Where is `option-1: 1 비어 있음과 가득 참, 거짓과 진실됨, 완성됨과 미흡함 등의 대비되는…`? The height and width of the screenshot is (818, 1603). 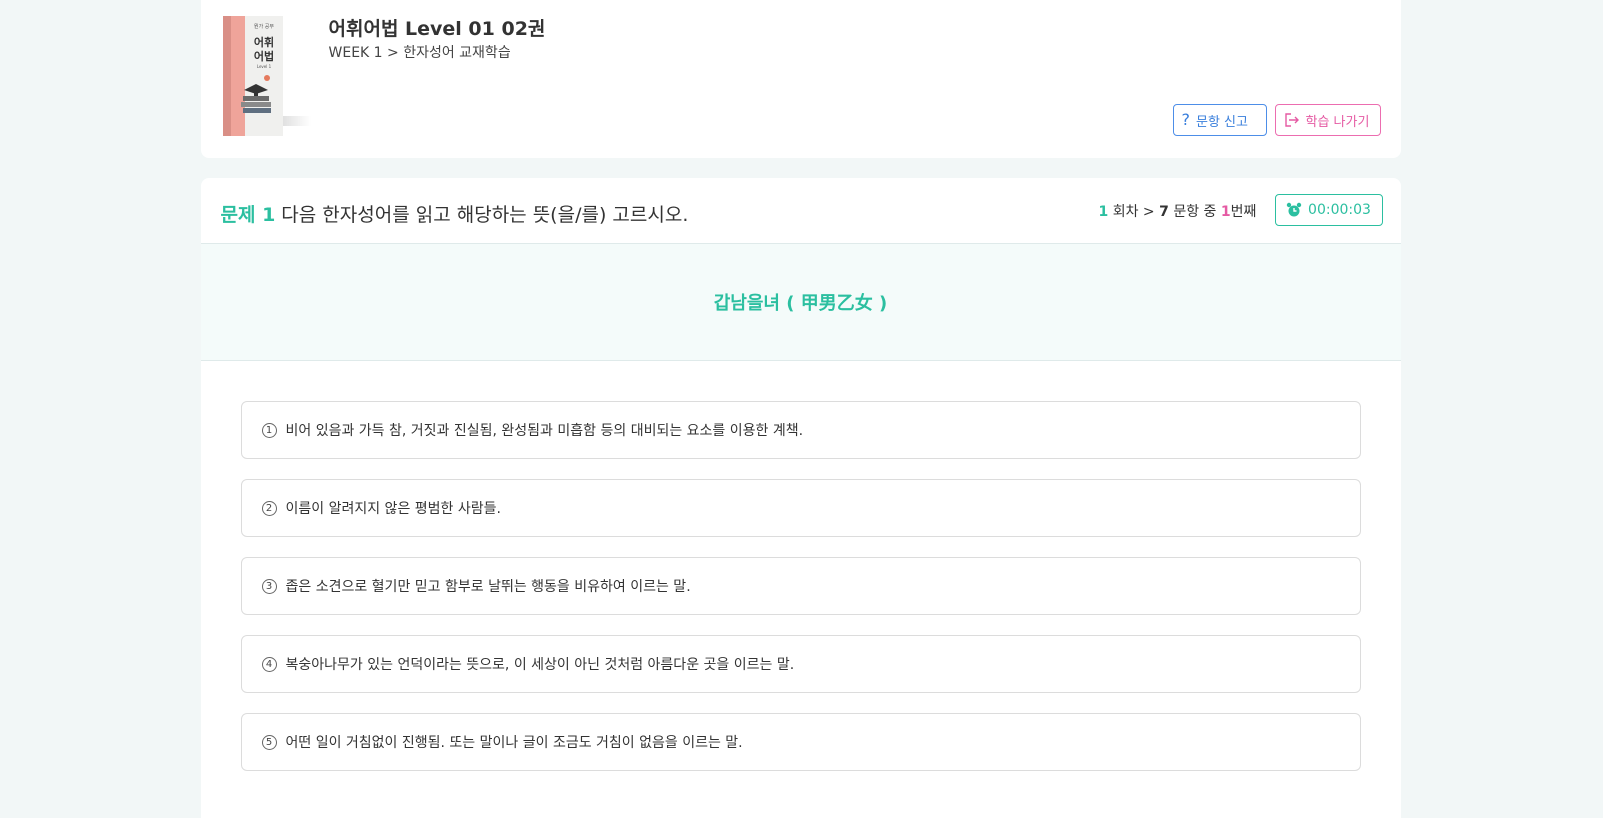
option-1: 1 비어 있음과 가득 참, 거짓과 진실됨, 완성됨과 미흡함 등의 대비되는… is located at coordinates (800, 430).